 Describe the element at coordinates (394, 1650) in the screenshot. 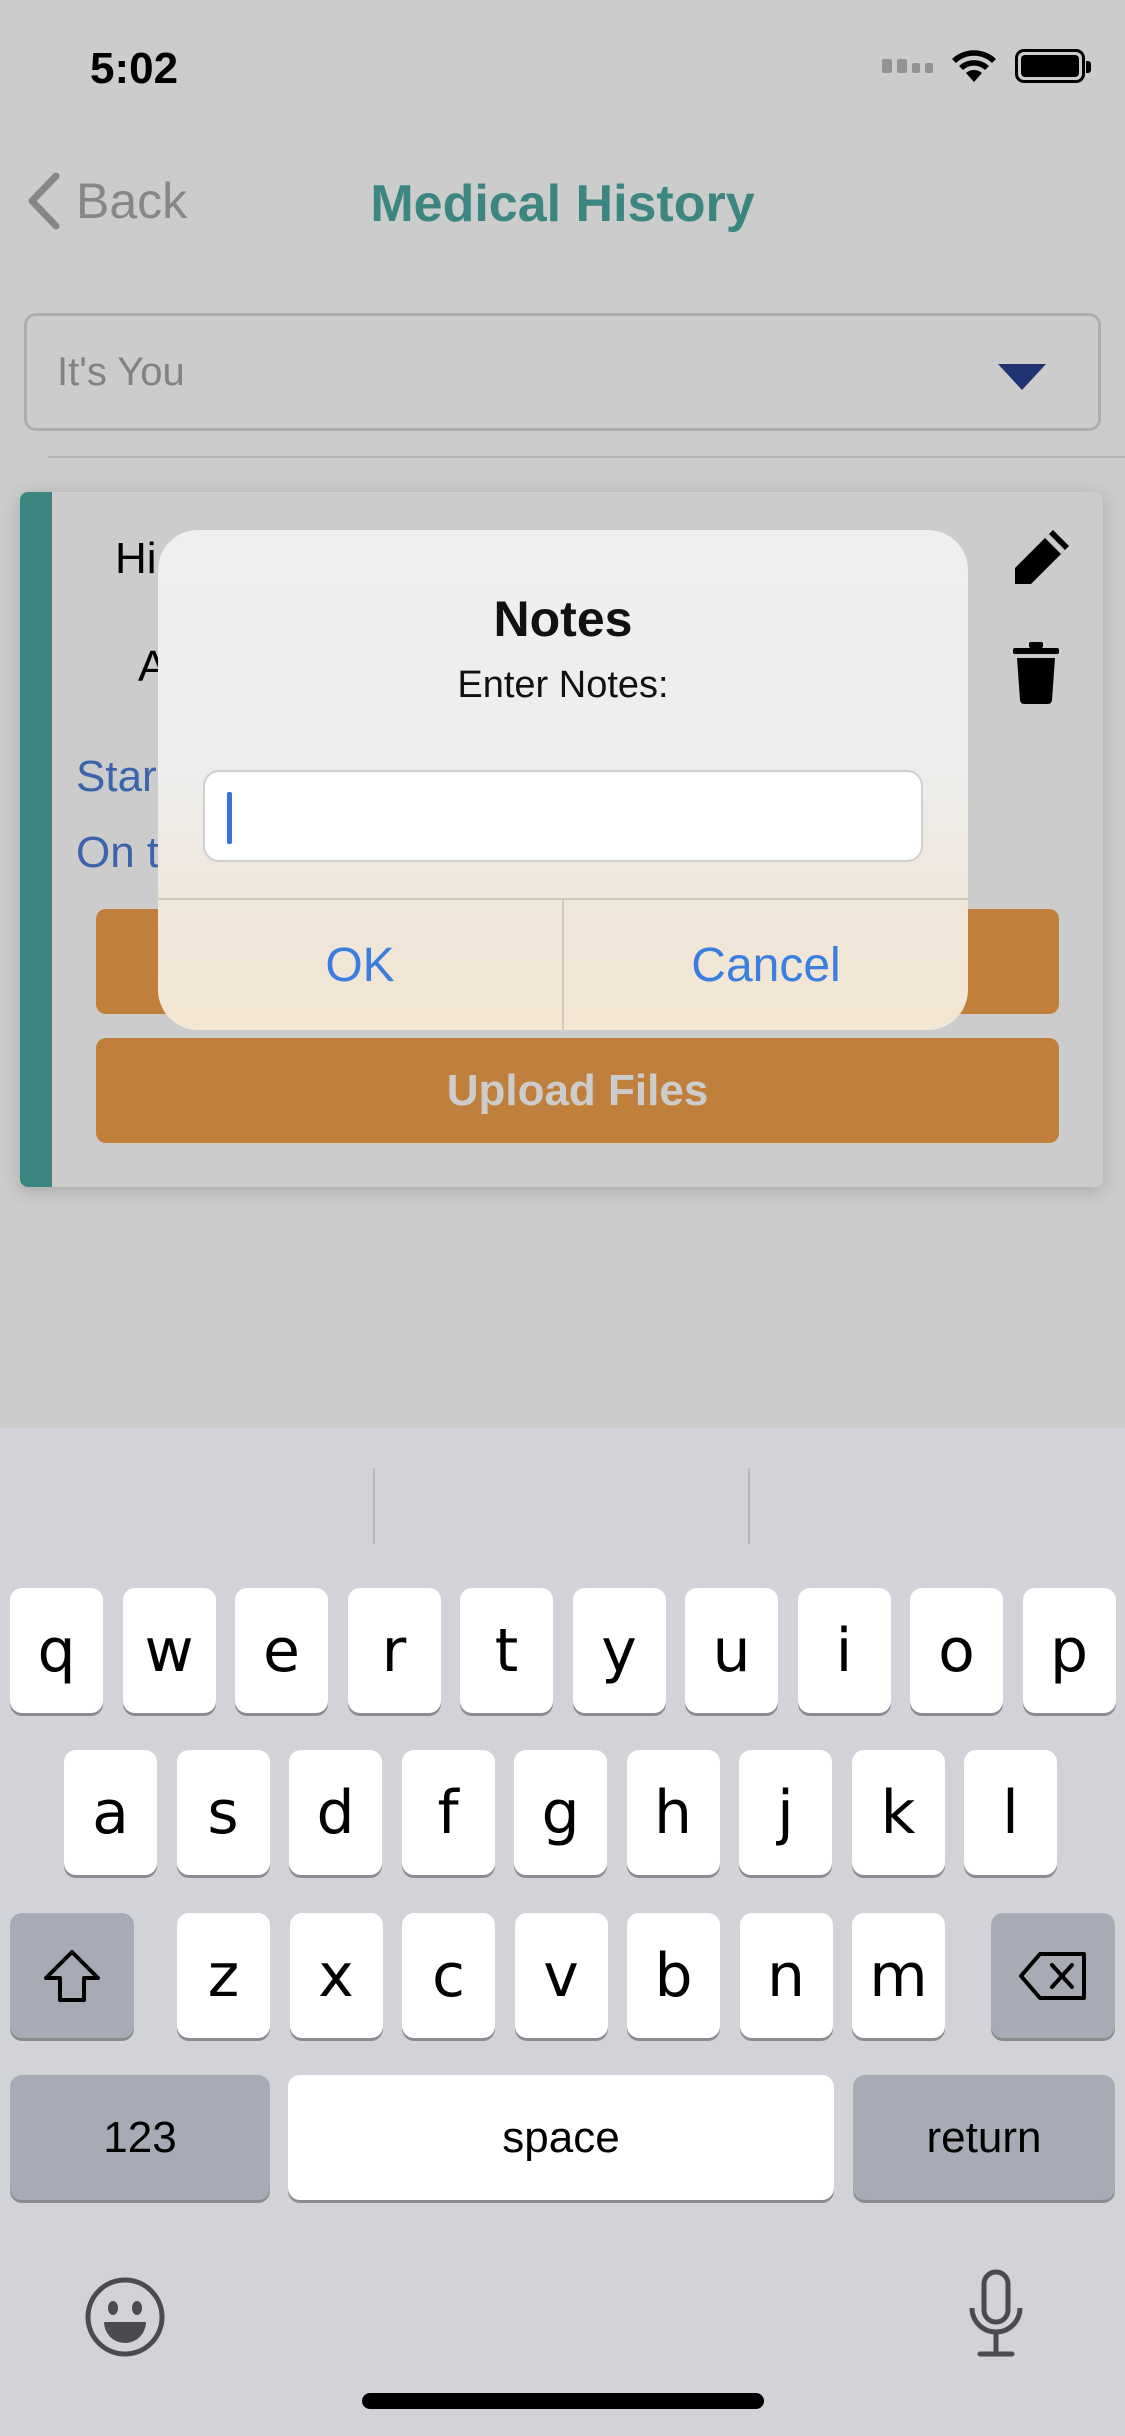

I see `key-r: r` at that location.